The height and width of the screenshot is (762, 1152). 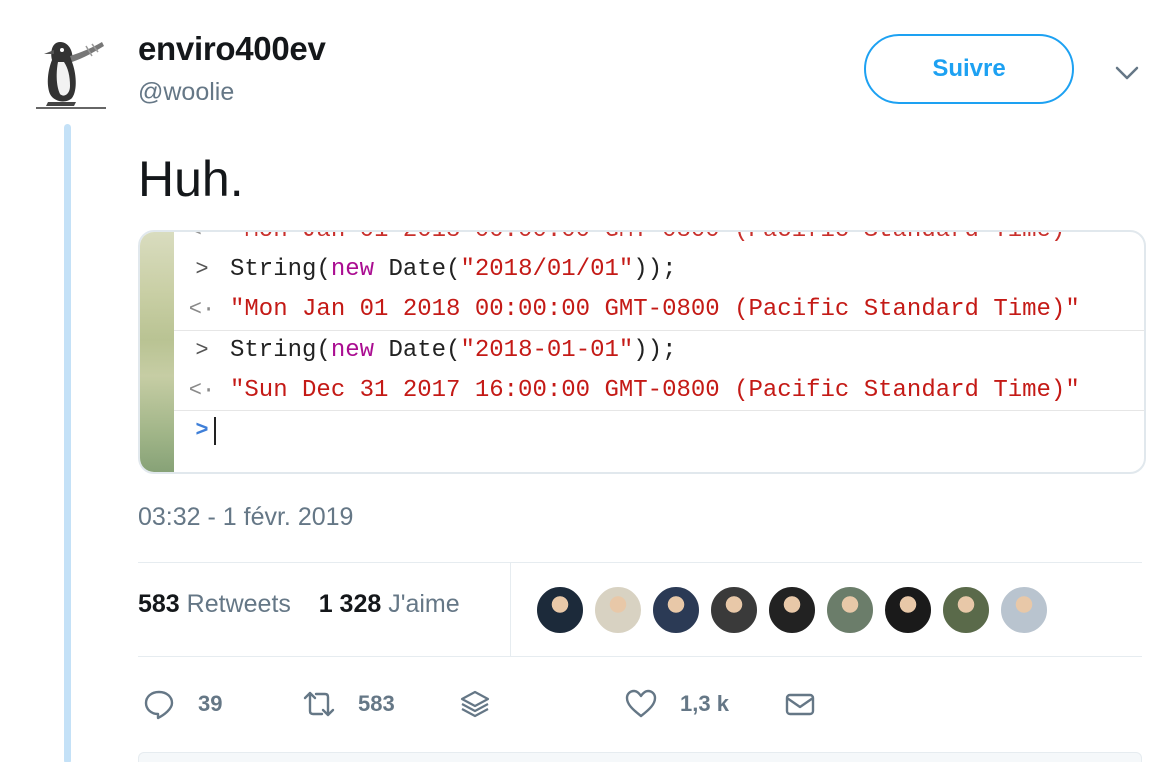 What do you see at coordinates (67, 443) in the screenshot?
I see `thread-line` at bounding box center [67, 443].